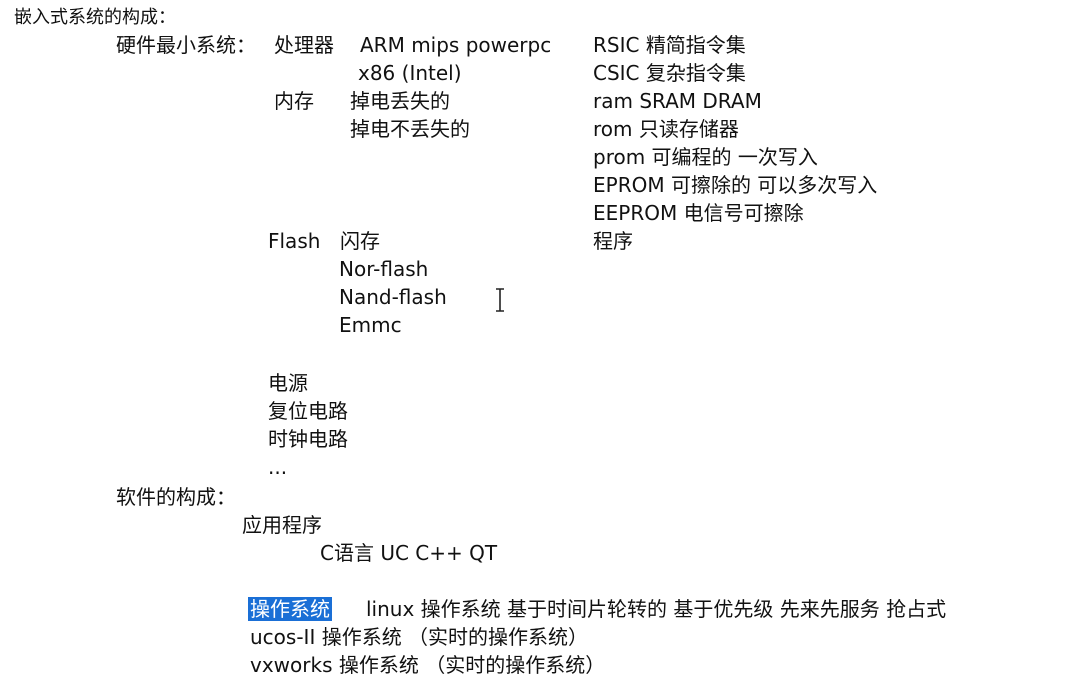 This screenshot has width=1083, height=696. What do you see at coordinates (294, 101) in the screenshot?
I see `memory-label: 内存` at bounding box center [294, 101].